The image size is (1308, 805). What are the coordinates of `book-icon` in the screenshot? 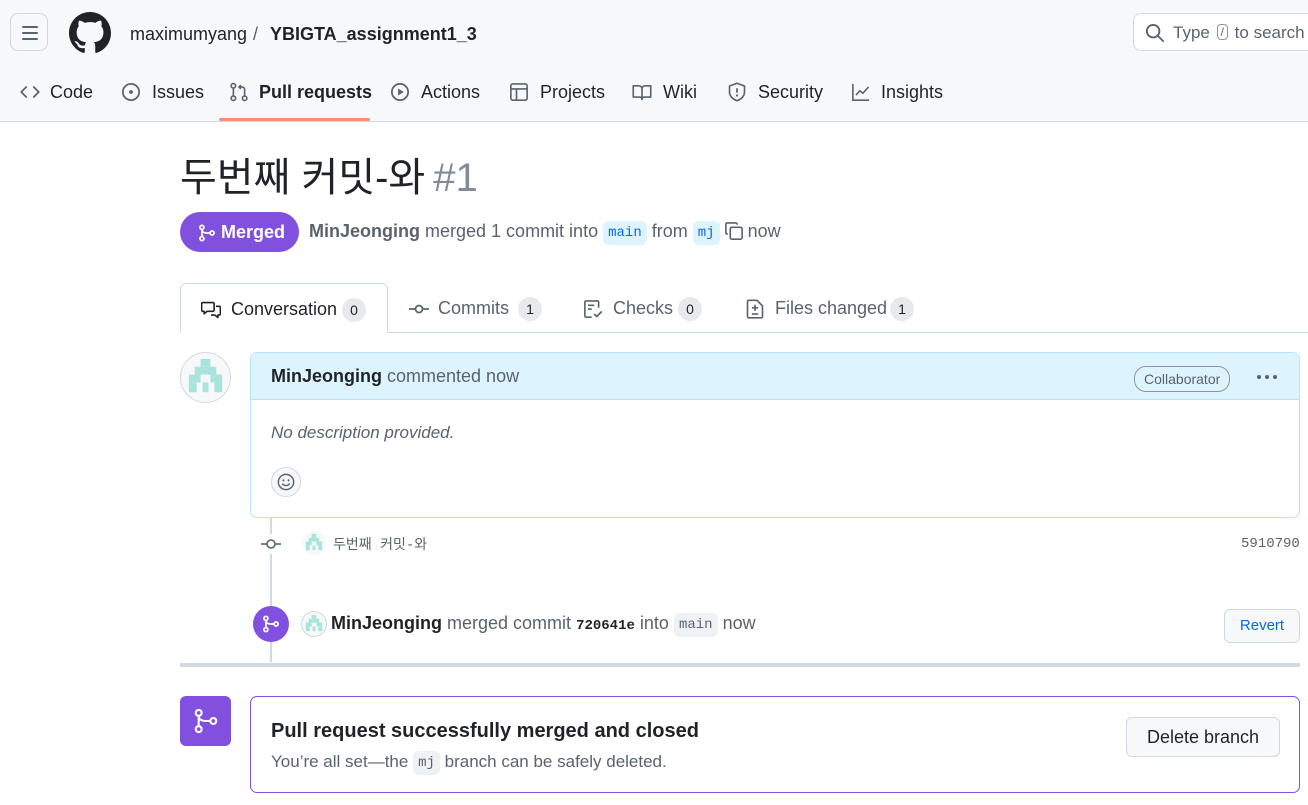 It's located at (642, 92).